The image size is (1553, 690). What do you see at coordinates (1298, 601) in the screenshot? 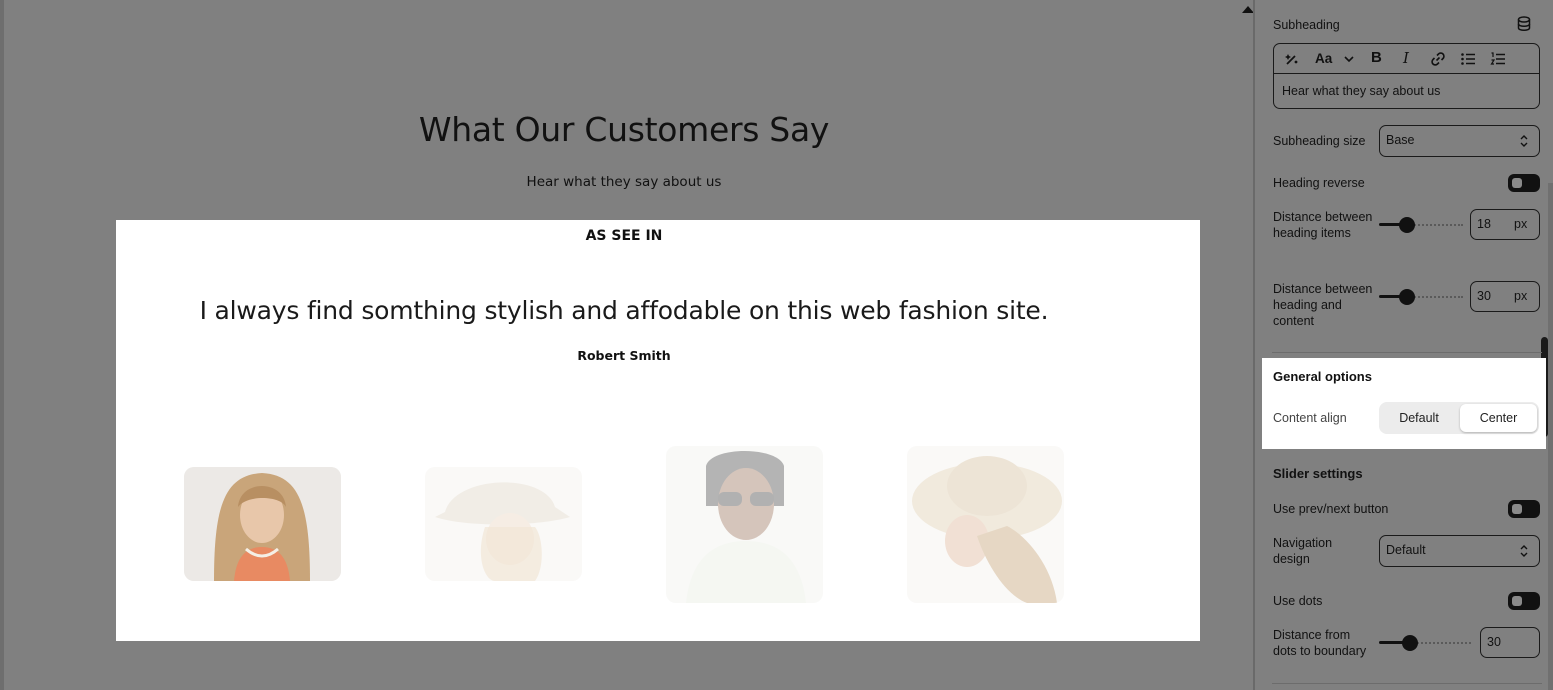
I see `use-dots-label: Use dots` at bounding box center [1298, 601].